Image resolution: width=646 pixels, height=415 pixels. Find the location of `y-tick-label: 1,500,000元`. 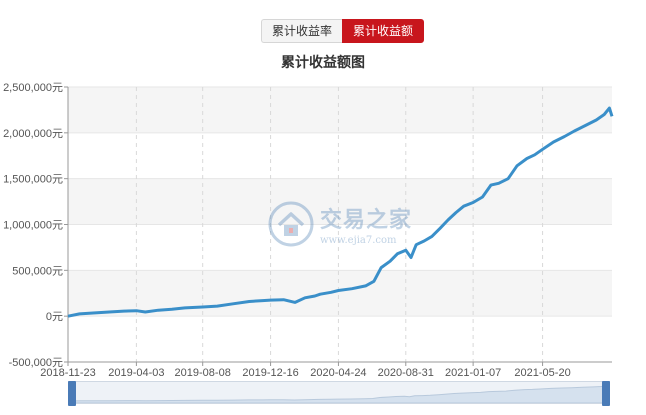

y-tick-label: 1,500,000元 is located at coordinates (33, 180).